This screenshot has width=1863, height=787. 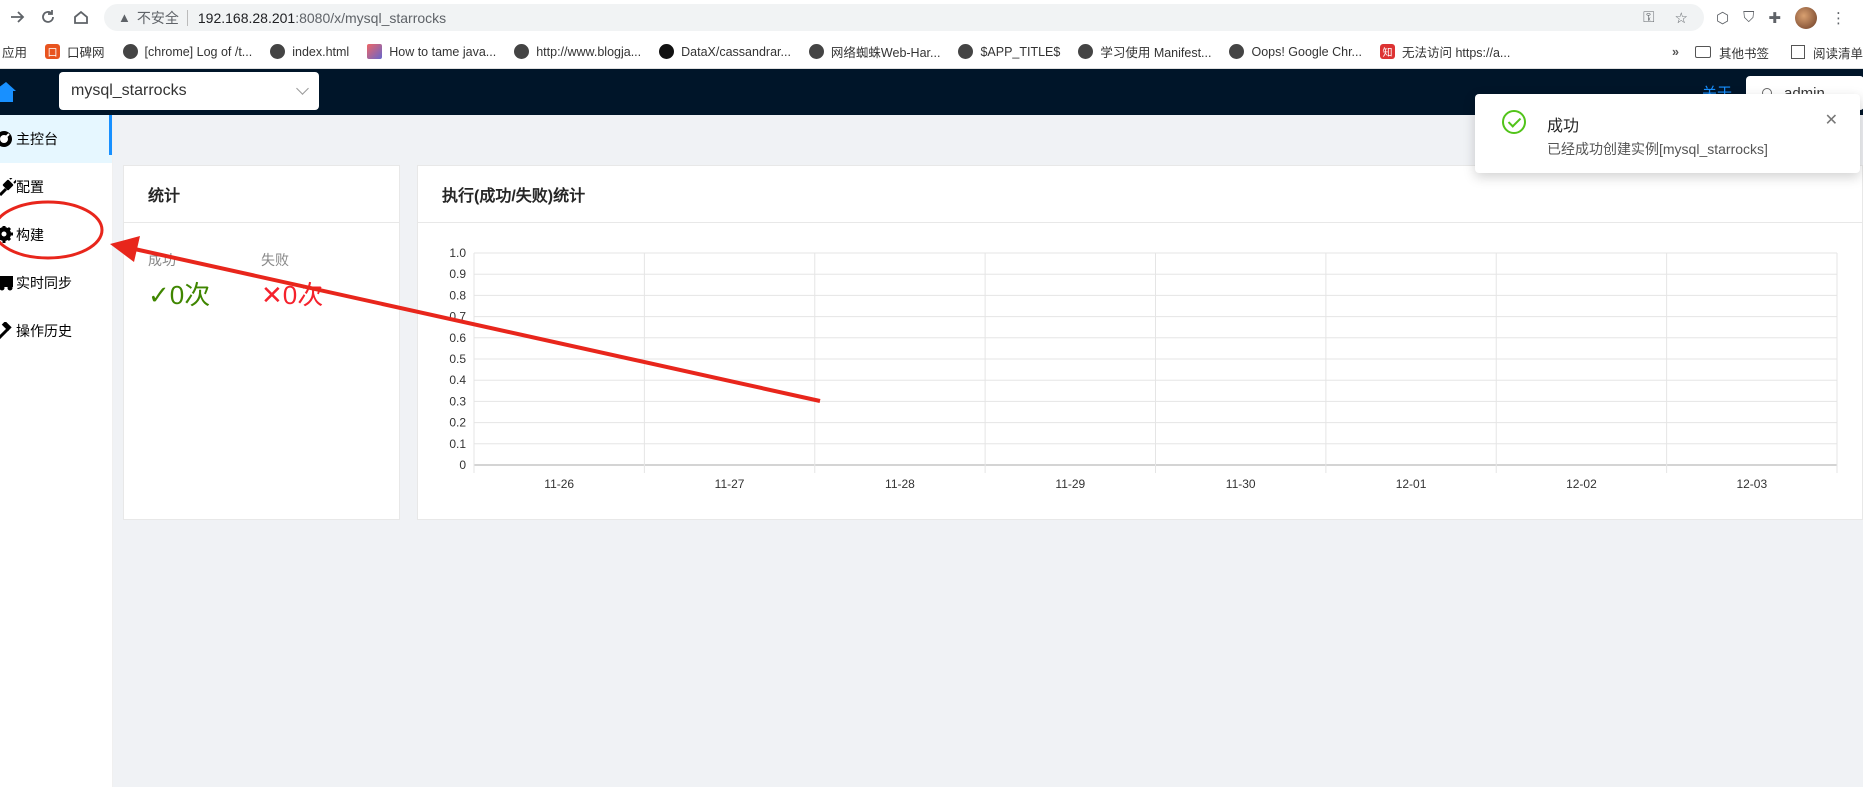 What do you see at coordinates (1648, 17) in the screenshot?
I see `key-icon: ⚿` at bounding box center [1648, 17].